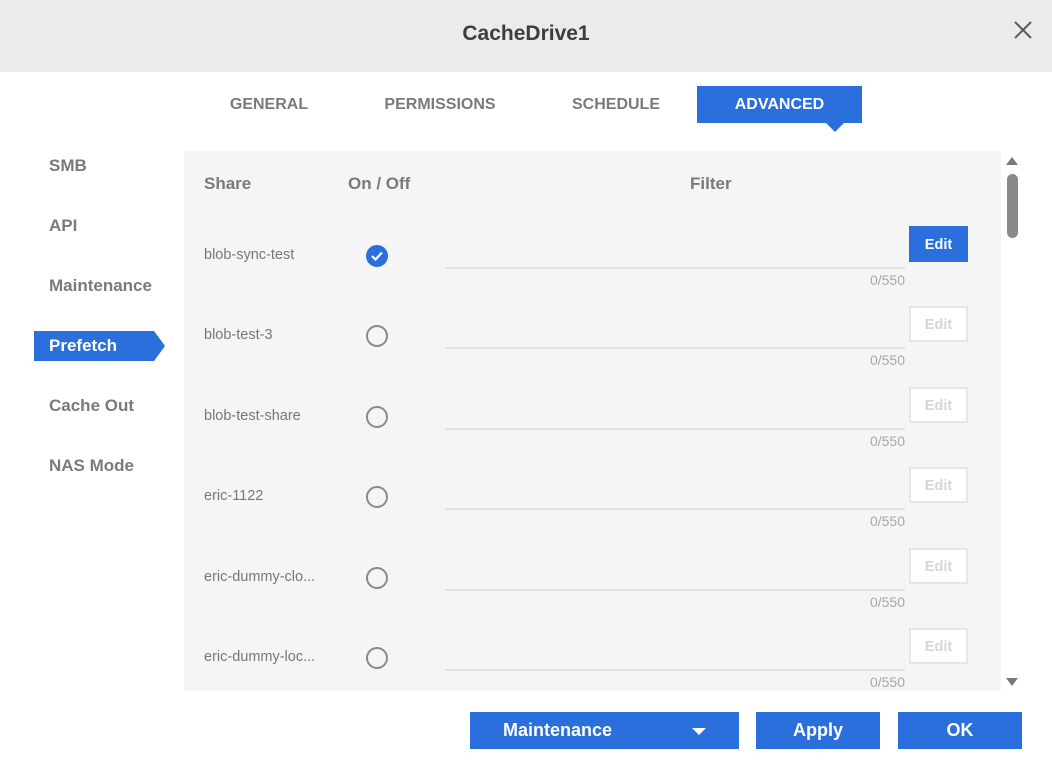 This screenshot has height=782, width=1052. What do you see at coordinates (592, 433) in the screenshot?
I see `table-row: blob-test-share 0/550 Edit` at bounding box center [592, 433].